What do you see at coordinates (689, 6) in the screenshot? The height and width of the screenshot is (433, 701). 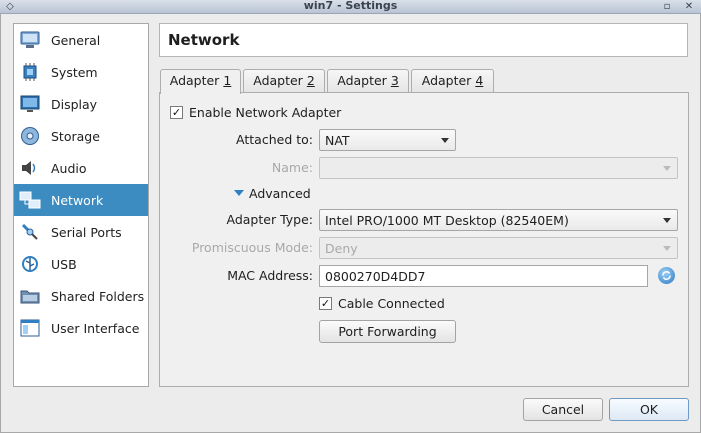 I see `close-icon: ✕` at bounding box center [689, 6].